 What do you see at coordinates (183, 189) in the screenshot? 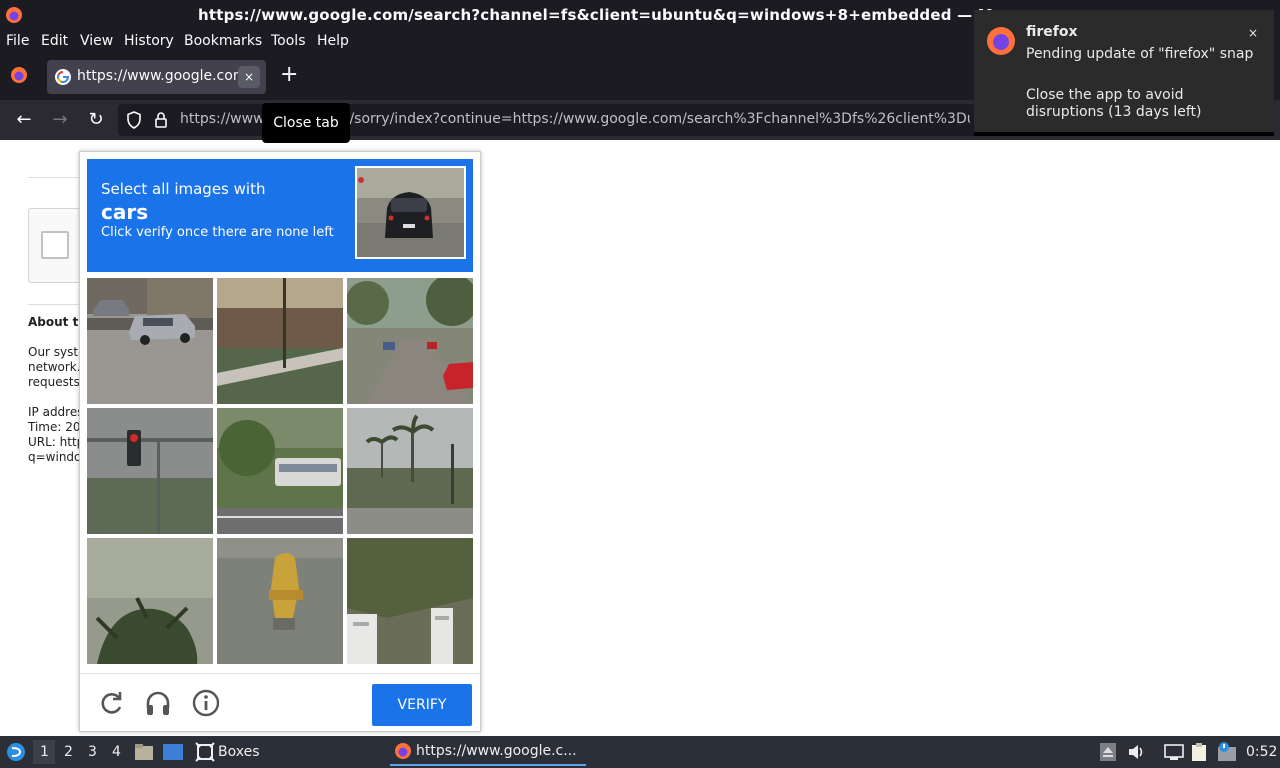
I see `captcha-instruction: Select all images with` at bounding box center [183, 189].